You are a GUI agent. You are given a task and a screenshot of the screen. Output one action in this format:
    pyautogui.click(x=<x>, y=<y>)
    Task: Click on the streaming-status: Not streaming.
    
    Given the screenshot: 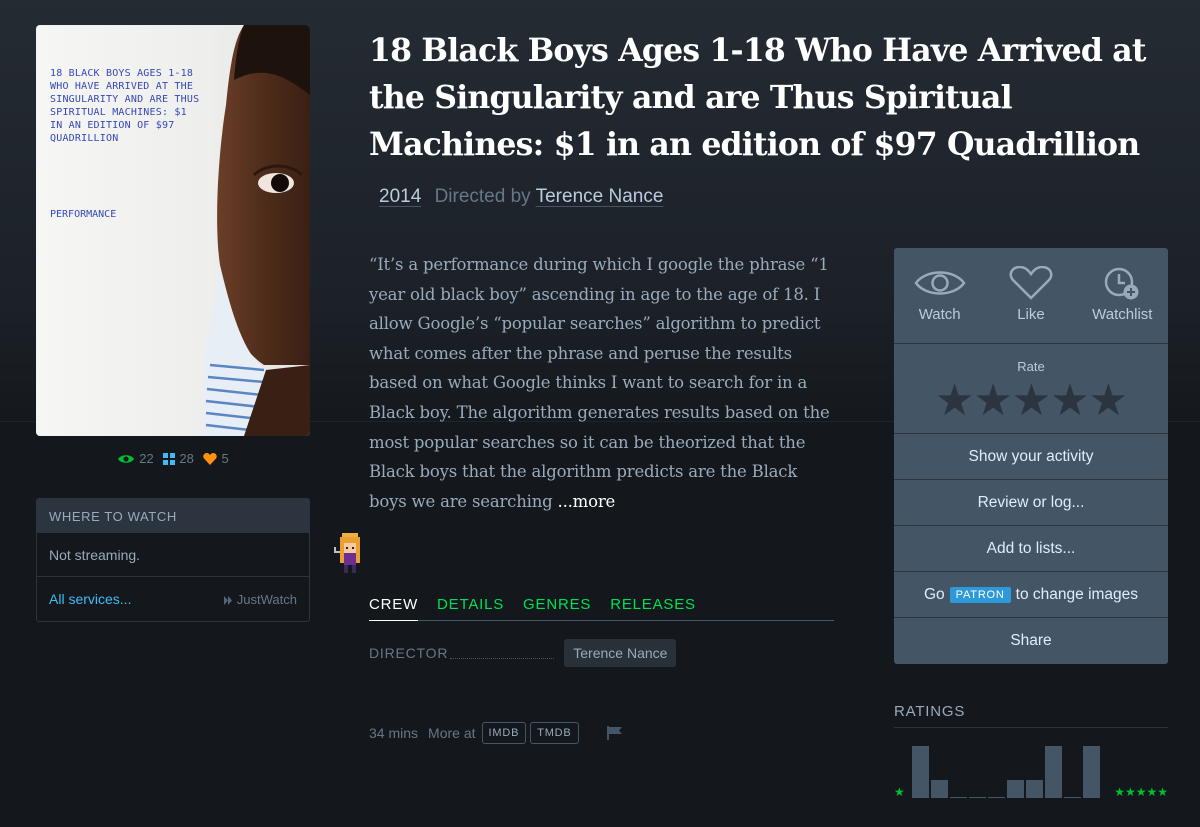 What is the action you would take?
    pyautogui.click(x=173, y=555)
    